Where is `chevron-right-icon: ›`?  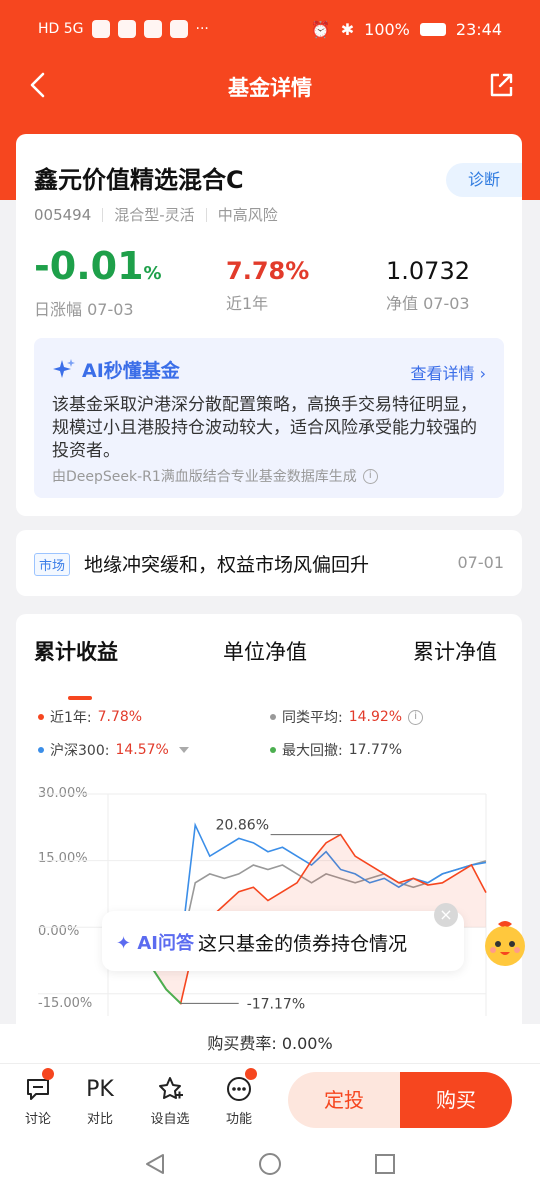 chevron-right-icon: › is located at coordinates (482, 373).